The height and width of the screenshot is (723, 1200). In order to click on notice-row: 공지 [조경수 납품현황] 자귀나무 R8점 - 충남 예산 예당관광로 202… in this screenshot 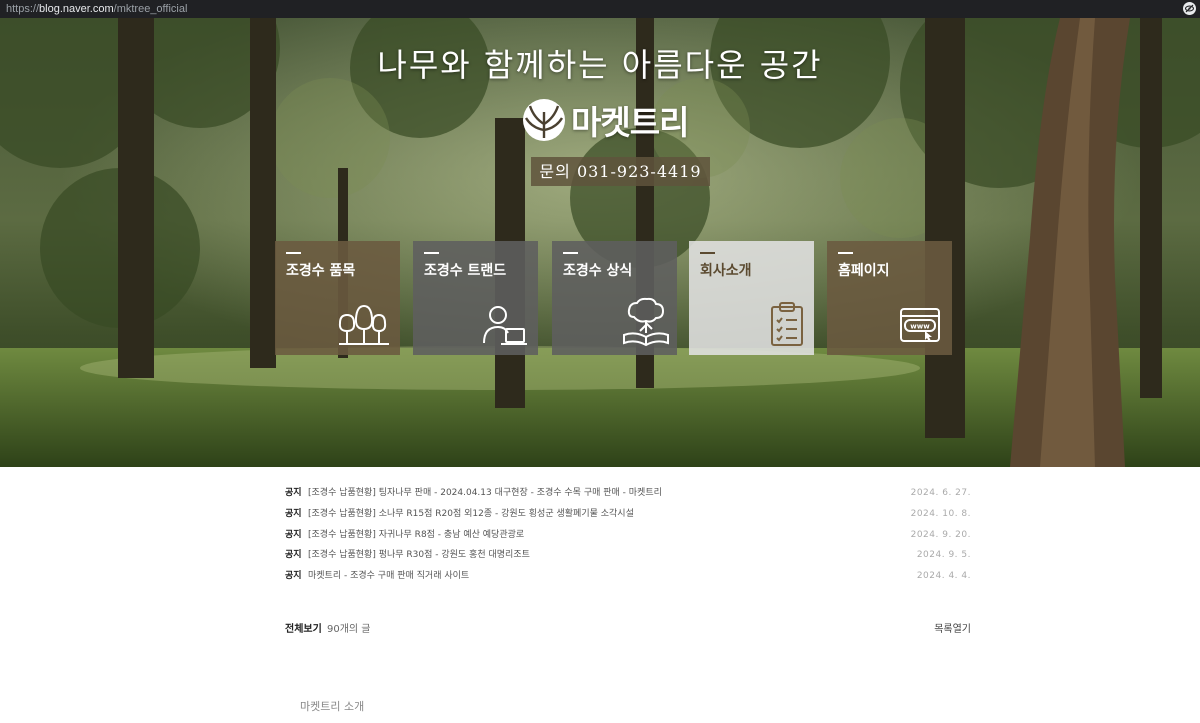, I will do `click(628, 538)`.